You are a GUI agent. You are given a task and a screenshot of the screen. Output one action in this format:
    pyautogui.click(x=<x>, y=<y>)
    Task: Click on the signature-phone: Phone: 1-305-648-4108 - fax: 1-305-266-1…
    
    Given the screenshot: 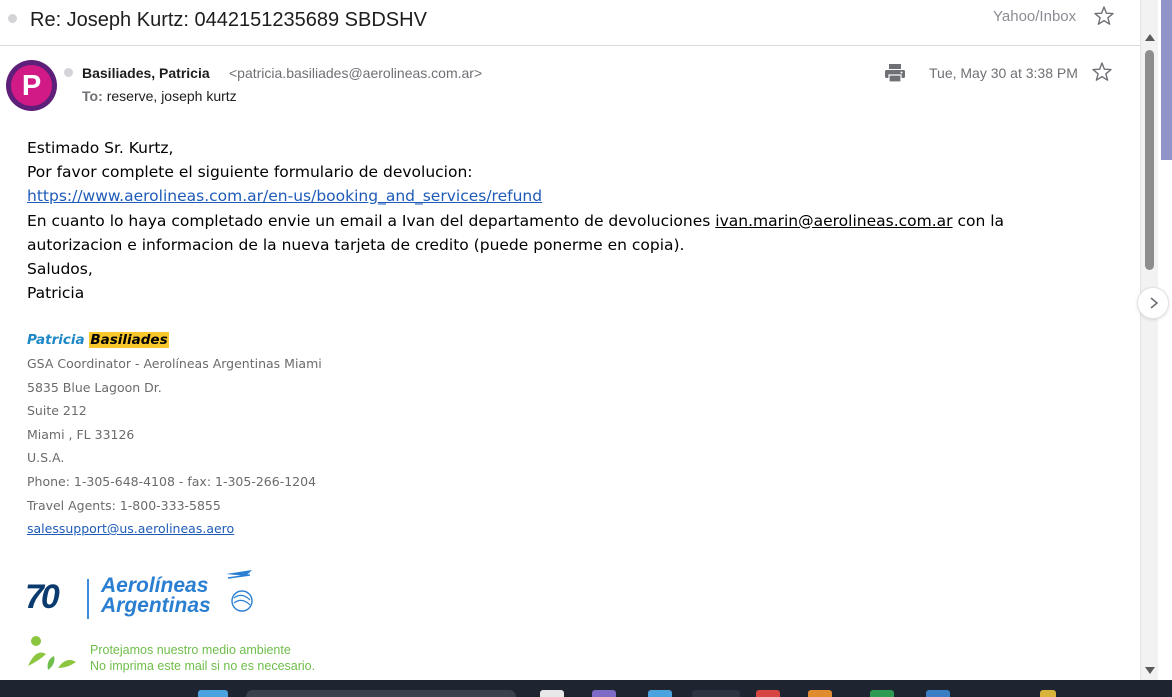 What is the action you would take?
    pyautogui.click(x=172, y=481)
    